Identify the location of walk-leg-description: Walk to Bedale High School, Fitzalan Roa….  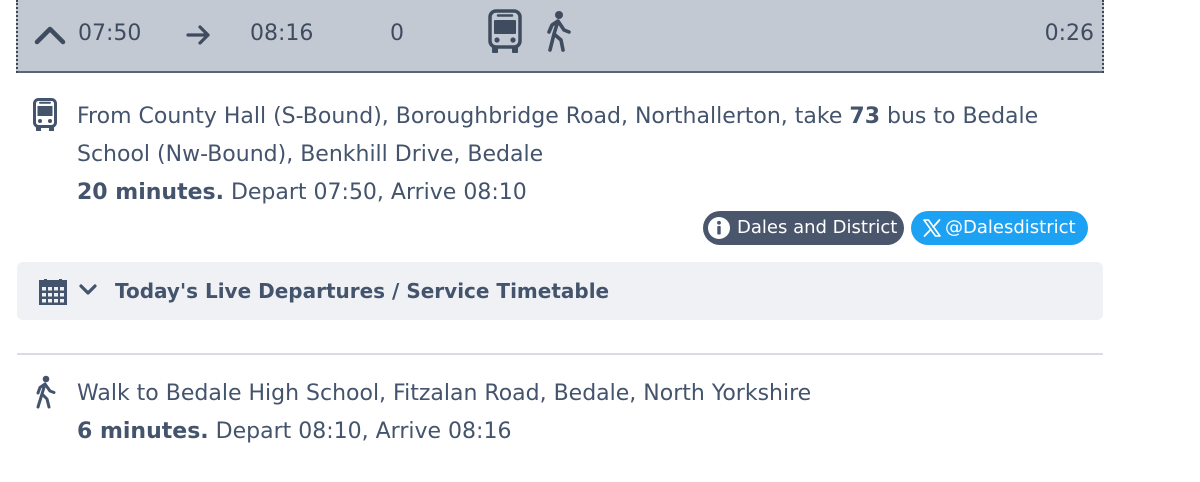
(577, 413).